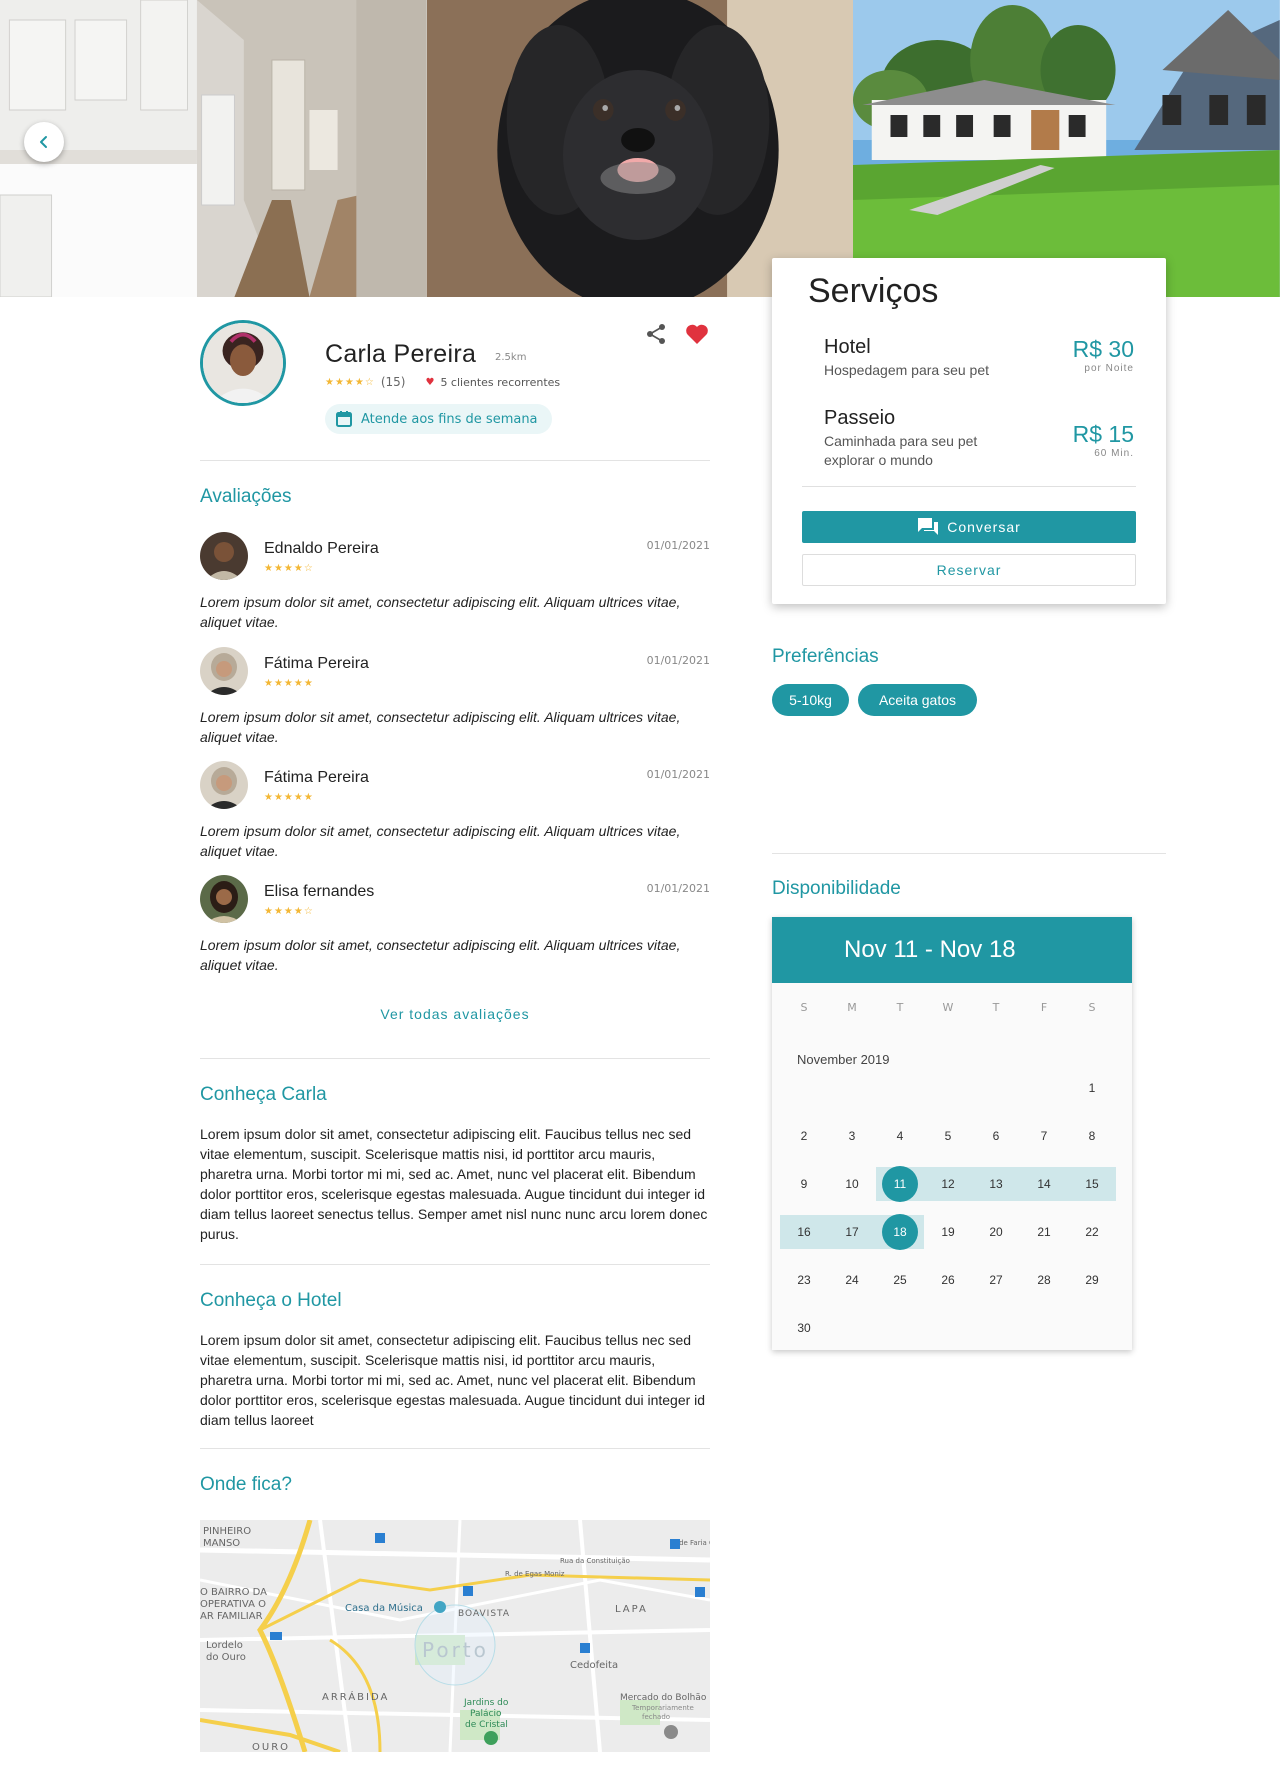 The image size is (1280, 1785). I want to click on calendar-day: 10, so click(852, 1184).